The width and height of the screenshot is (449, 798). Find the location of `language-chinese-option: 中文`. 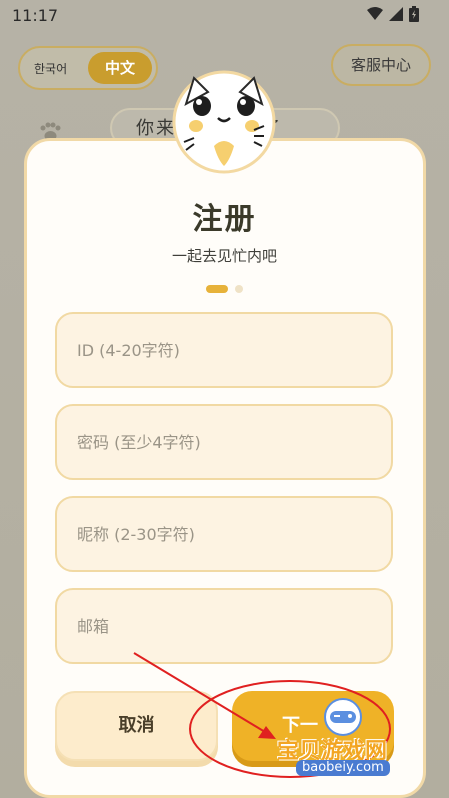

language-chinese-option: 中文 is located at coordinates (120, 68).